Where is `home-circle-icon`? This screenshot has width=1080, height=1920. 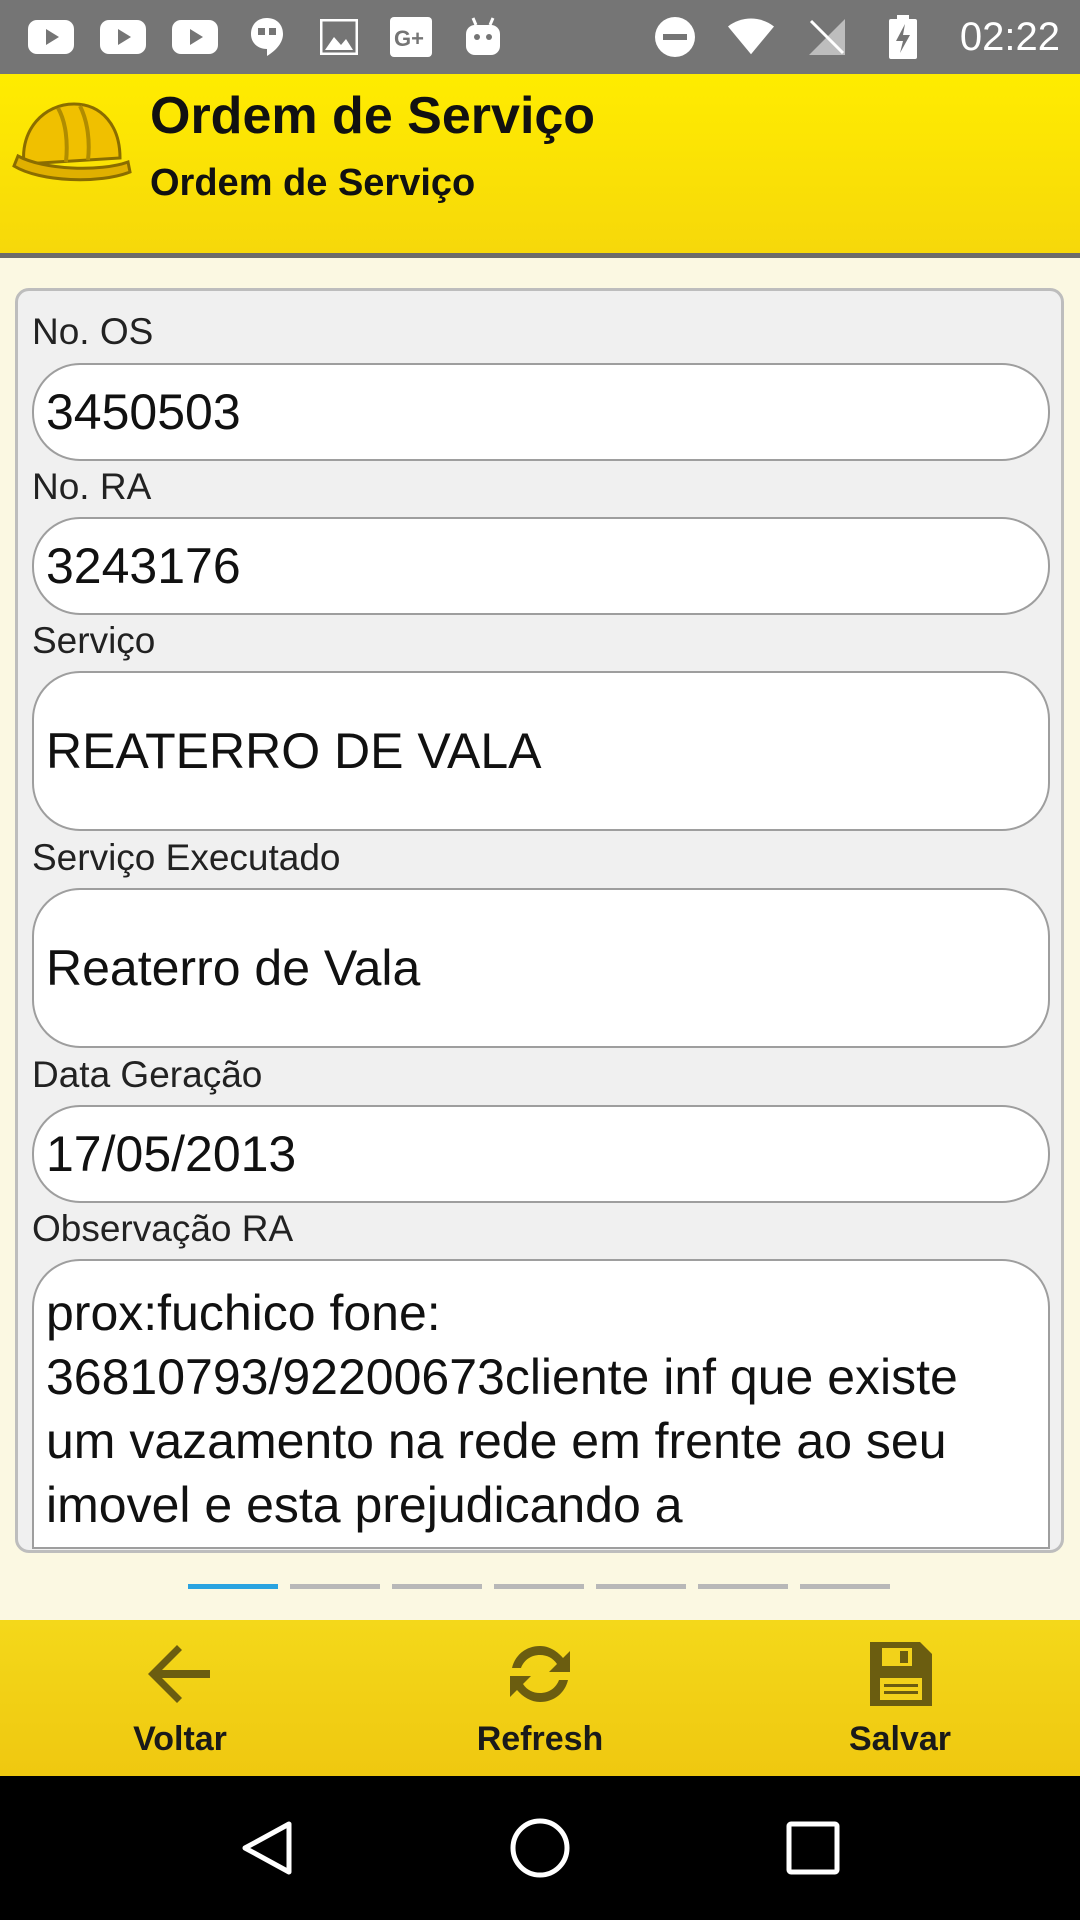
home-circle-icon is located at coordinates (540, 1848).